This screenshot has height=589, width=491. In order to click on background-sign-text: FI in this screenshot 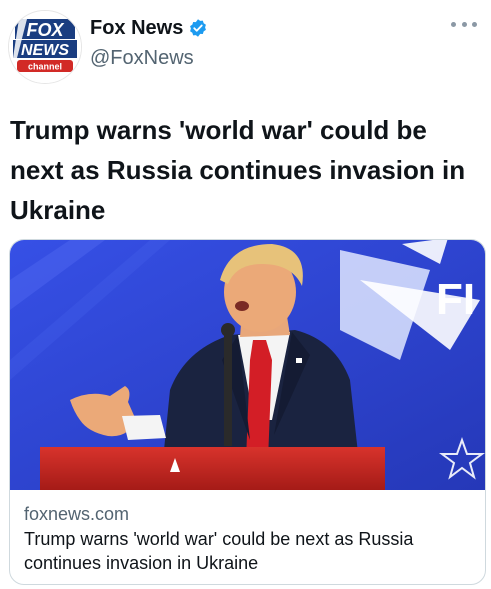, I will do `click(455, 299)`.